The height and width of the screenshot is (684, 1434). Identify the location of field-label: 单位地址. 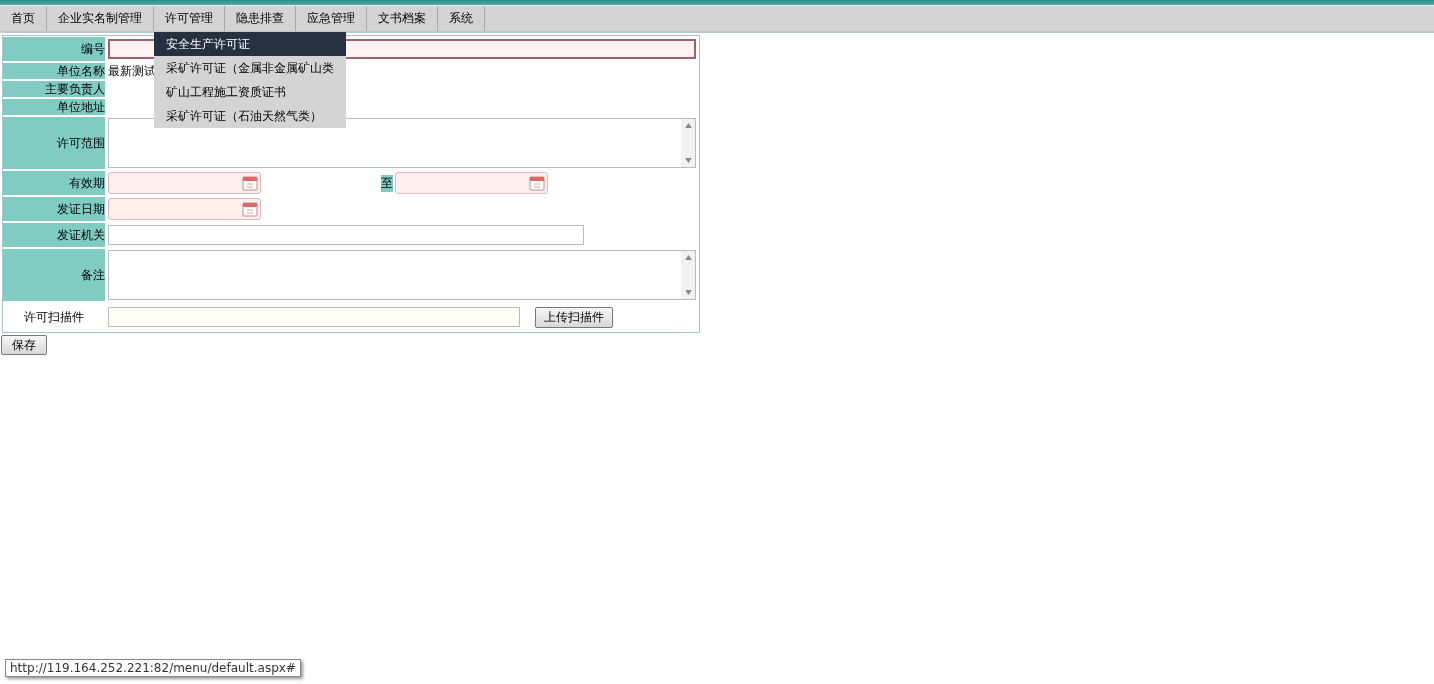
(54, 107).